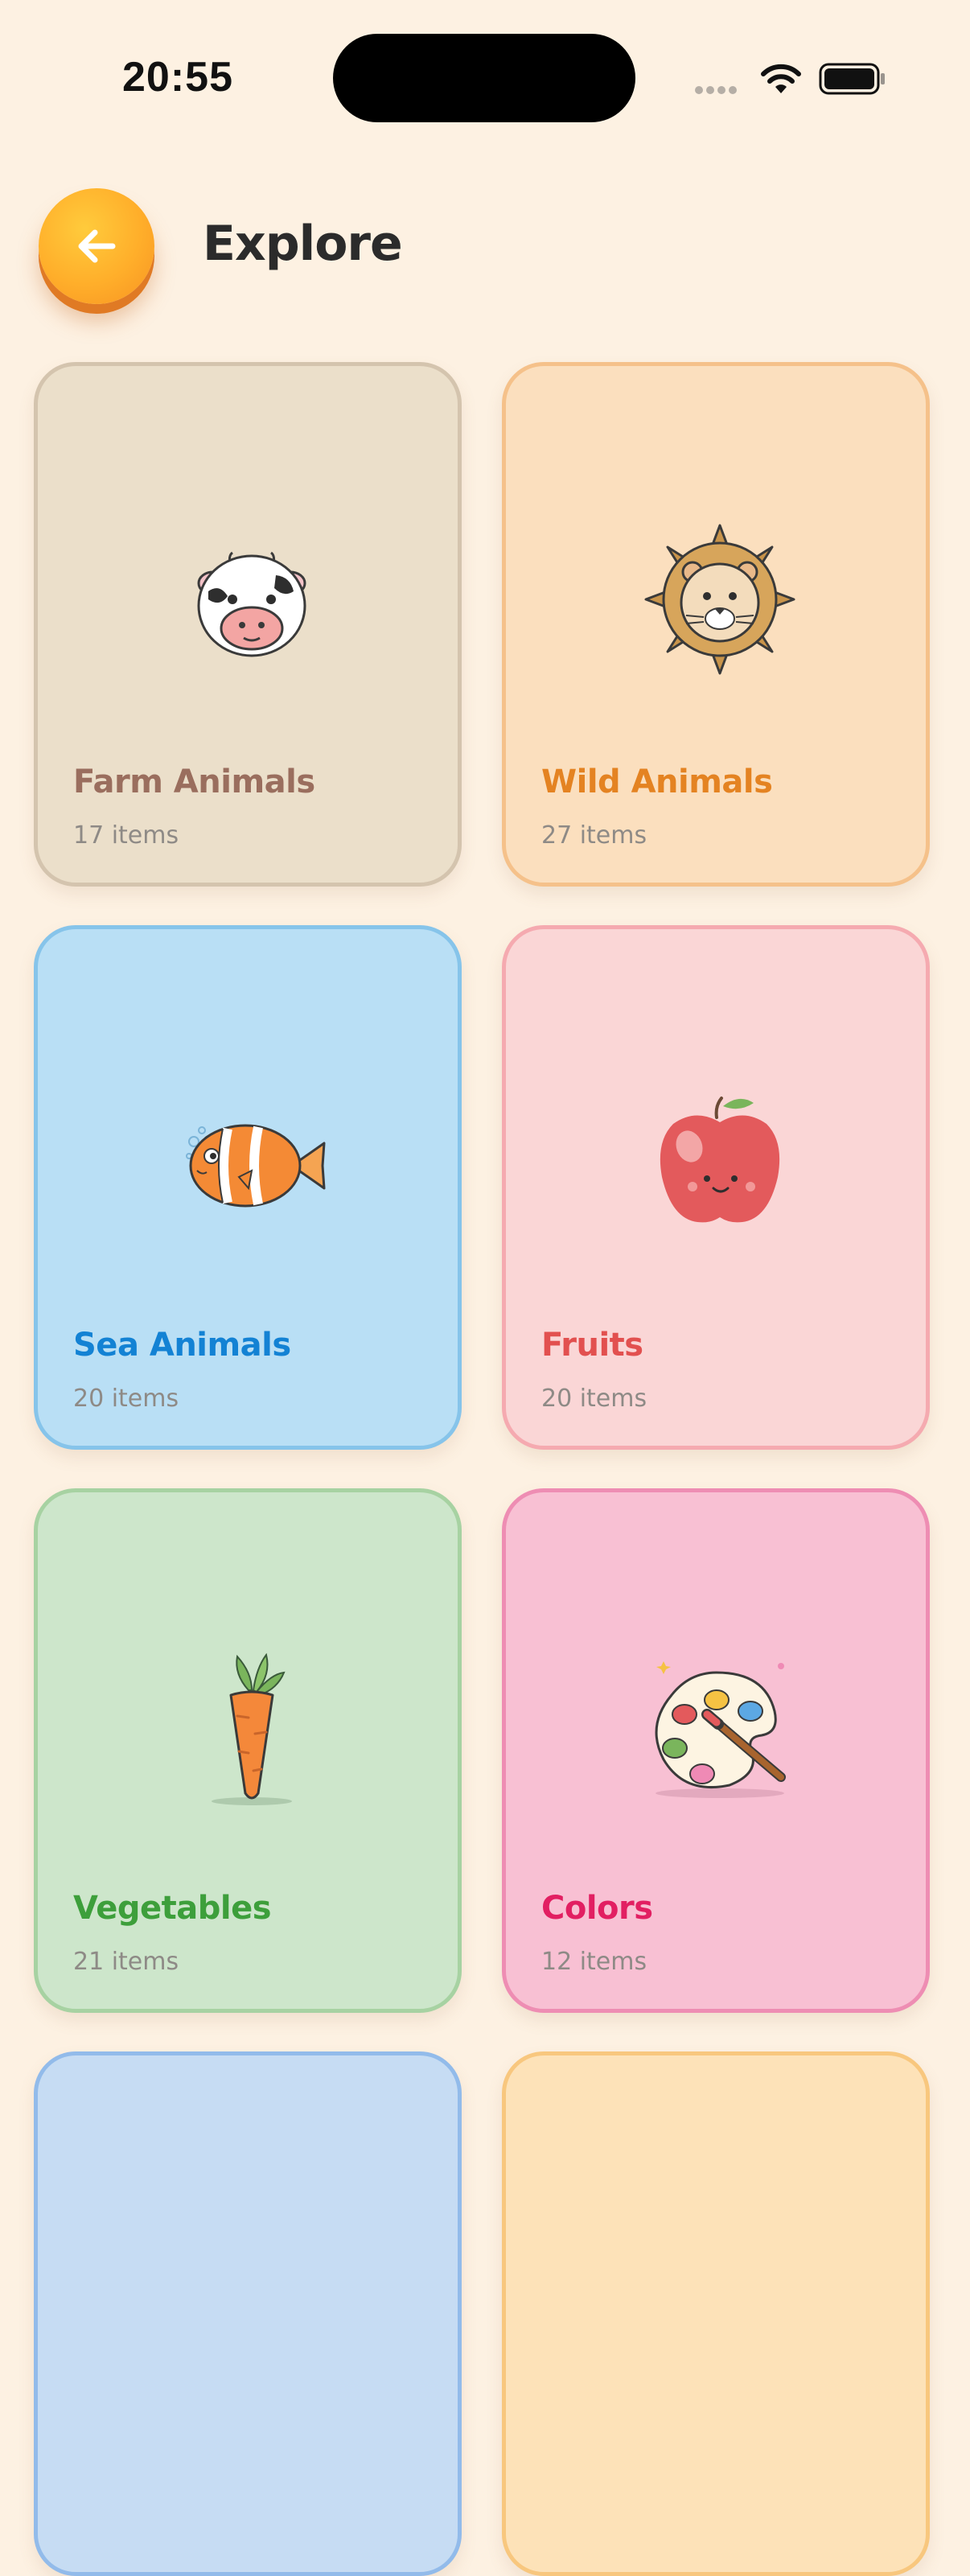 The width and height of the screenshot is (970, 2576). I want to click on category-count: 12 items, so click(594, 1962).